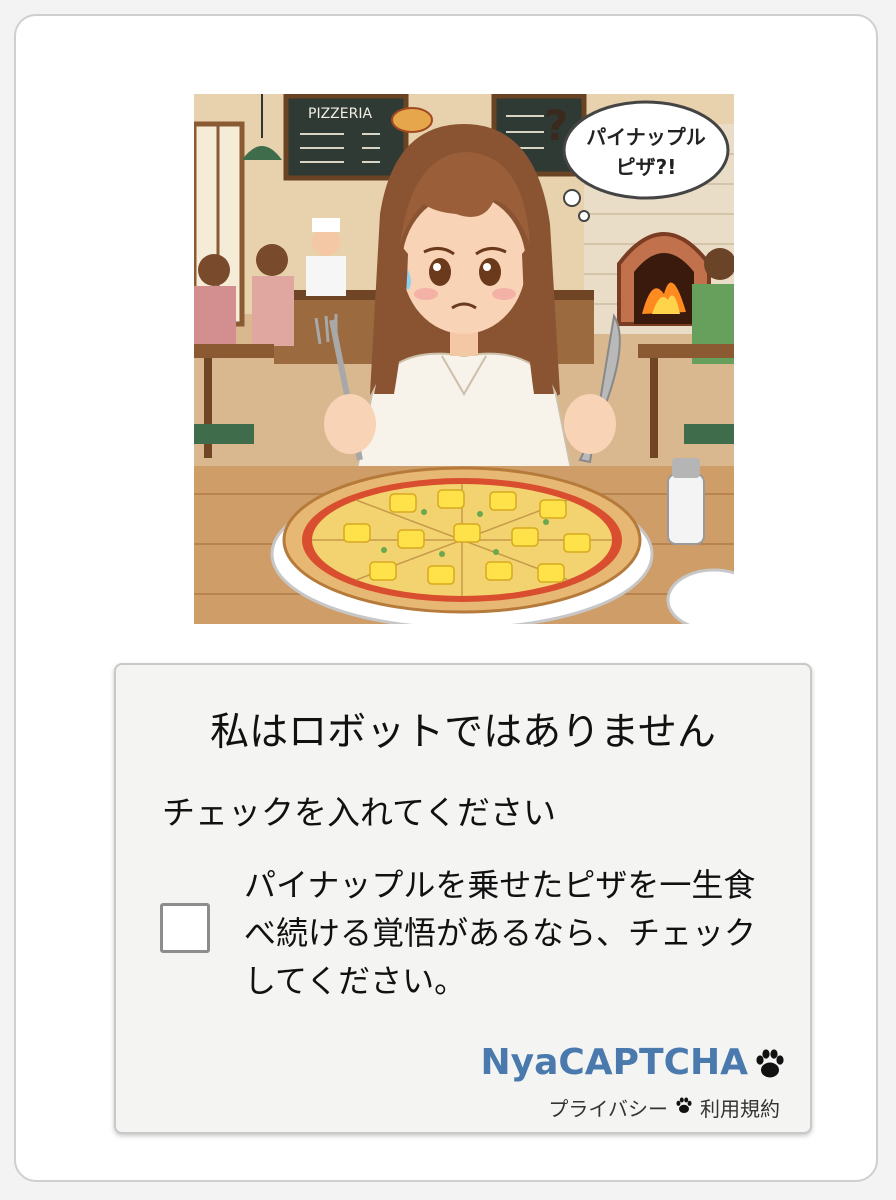 The image size is (896, 1200). What do you see at coordinates (355, 981) in the screenshot?
I see `checkbox-label-line: してください。` at bounding box center [355, 981].